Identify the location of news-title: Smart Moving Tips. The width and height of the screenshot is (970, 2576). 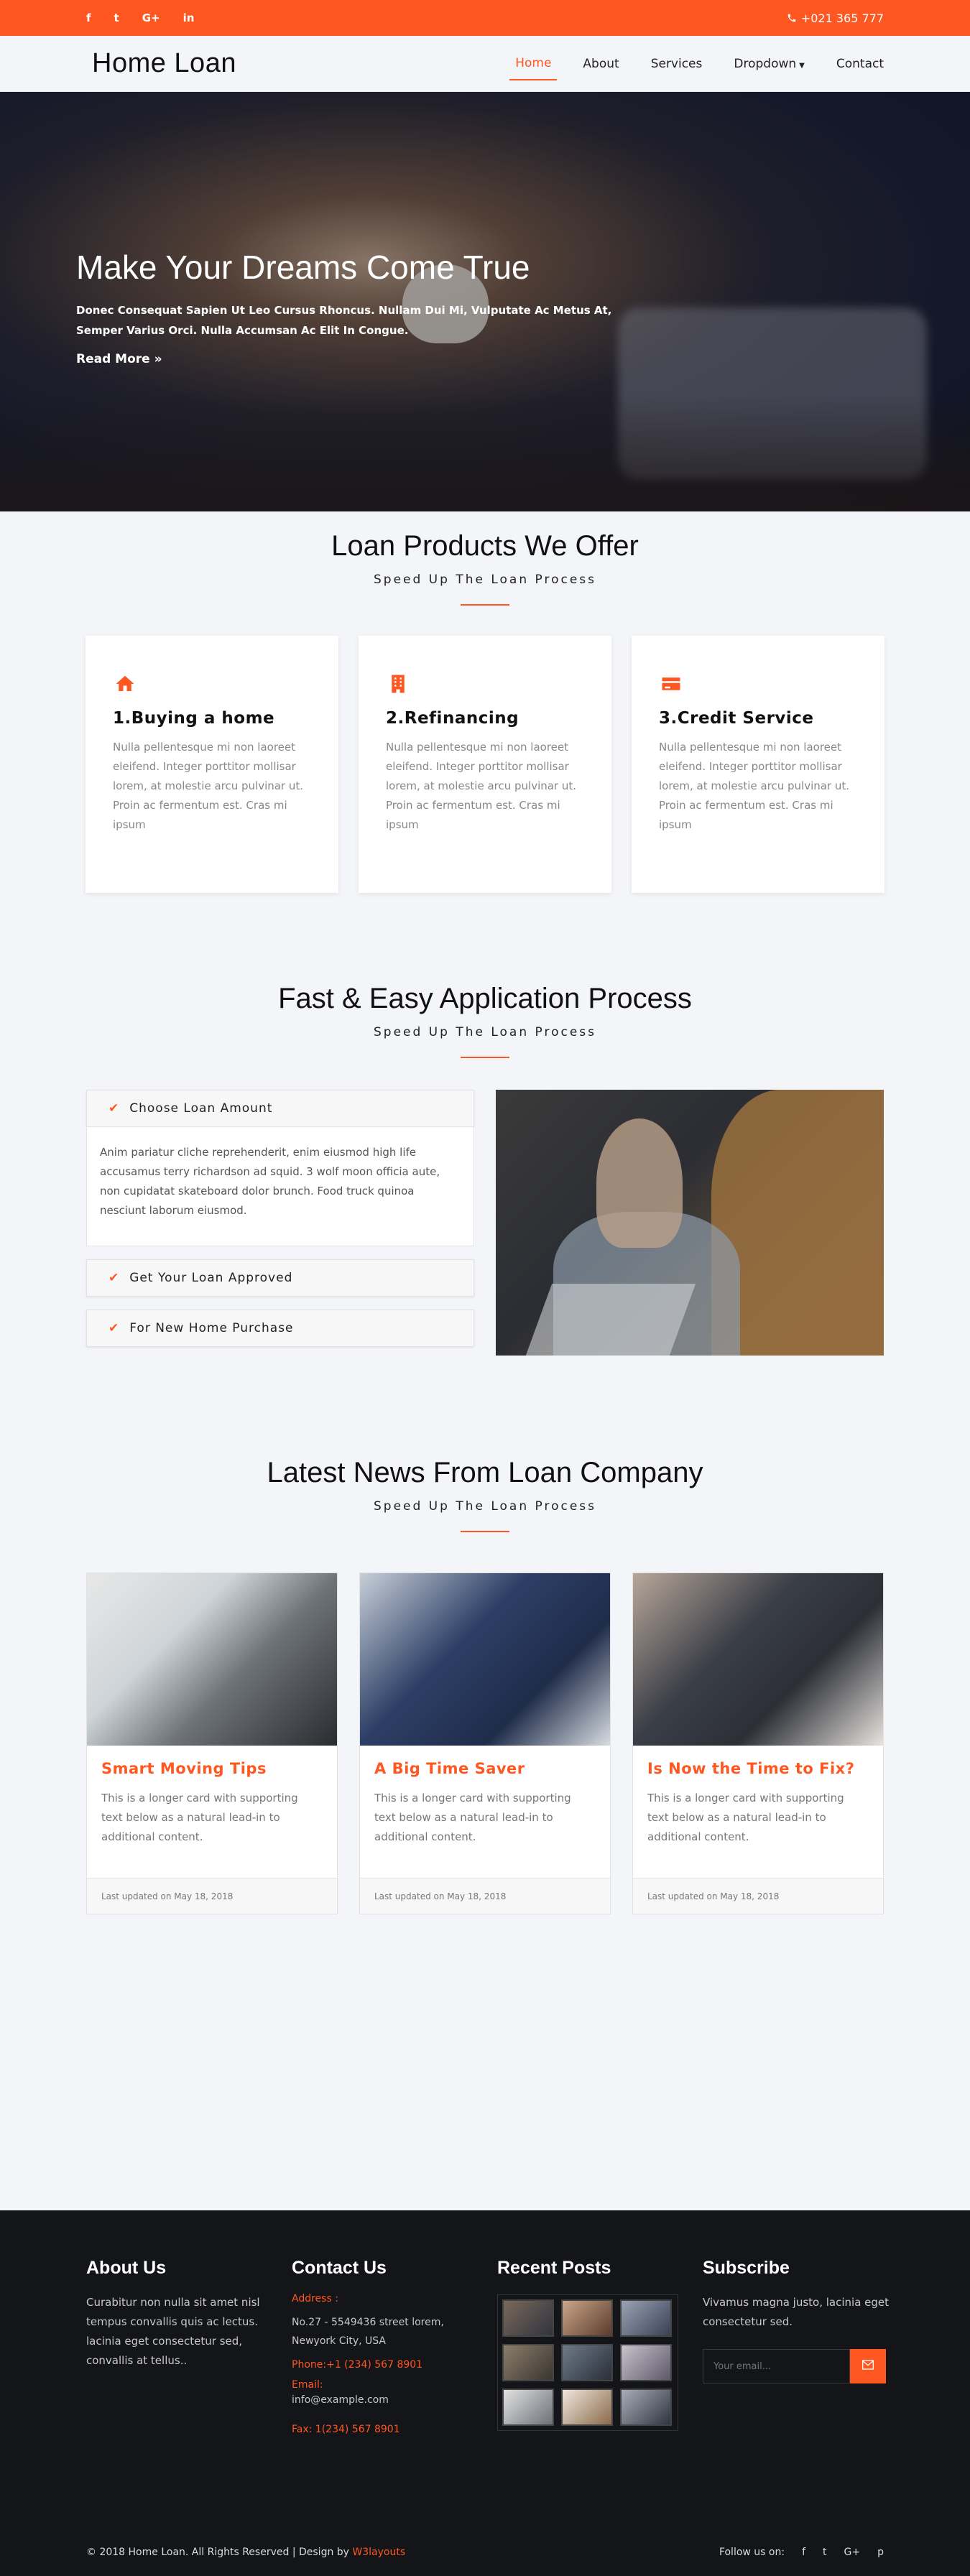
(212, 1768).